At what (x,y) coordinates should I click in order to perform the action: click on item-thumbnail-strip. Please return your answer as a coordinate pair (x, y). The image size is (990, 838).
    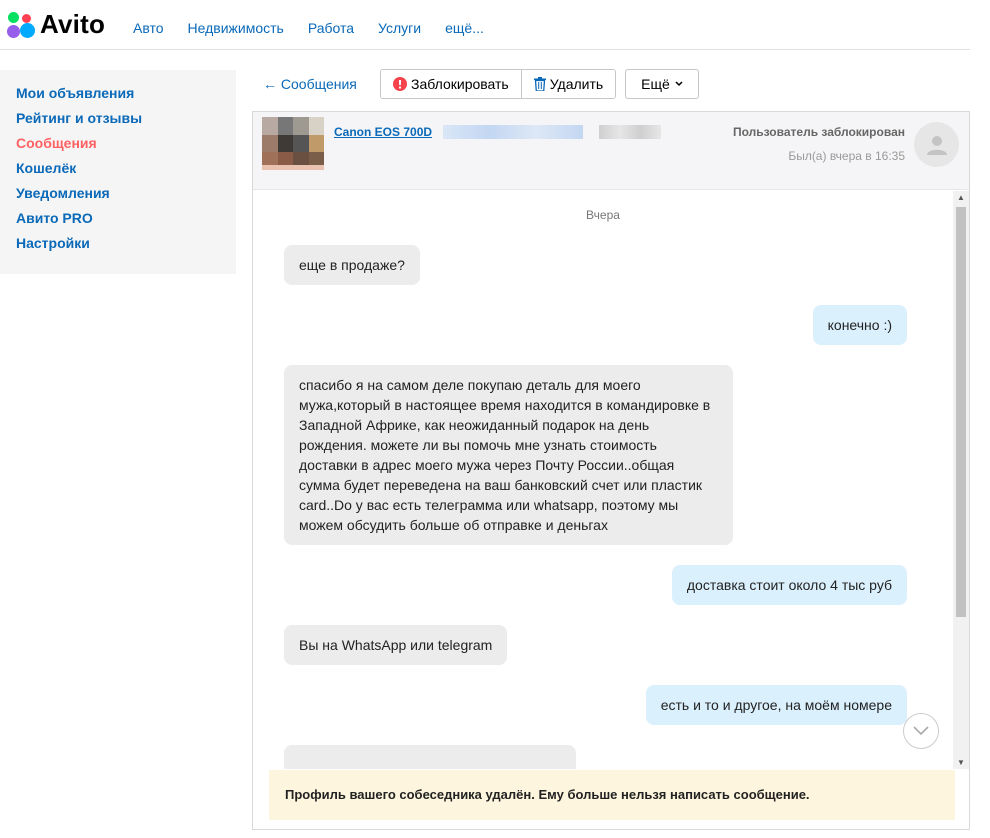
    Looking at the image, I should click on (293, 167).